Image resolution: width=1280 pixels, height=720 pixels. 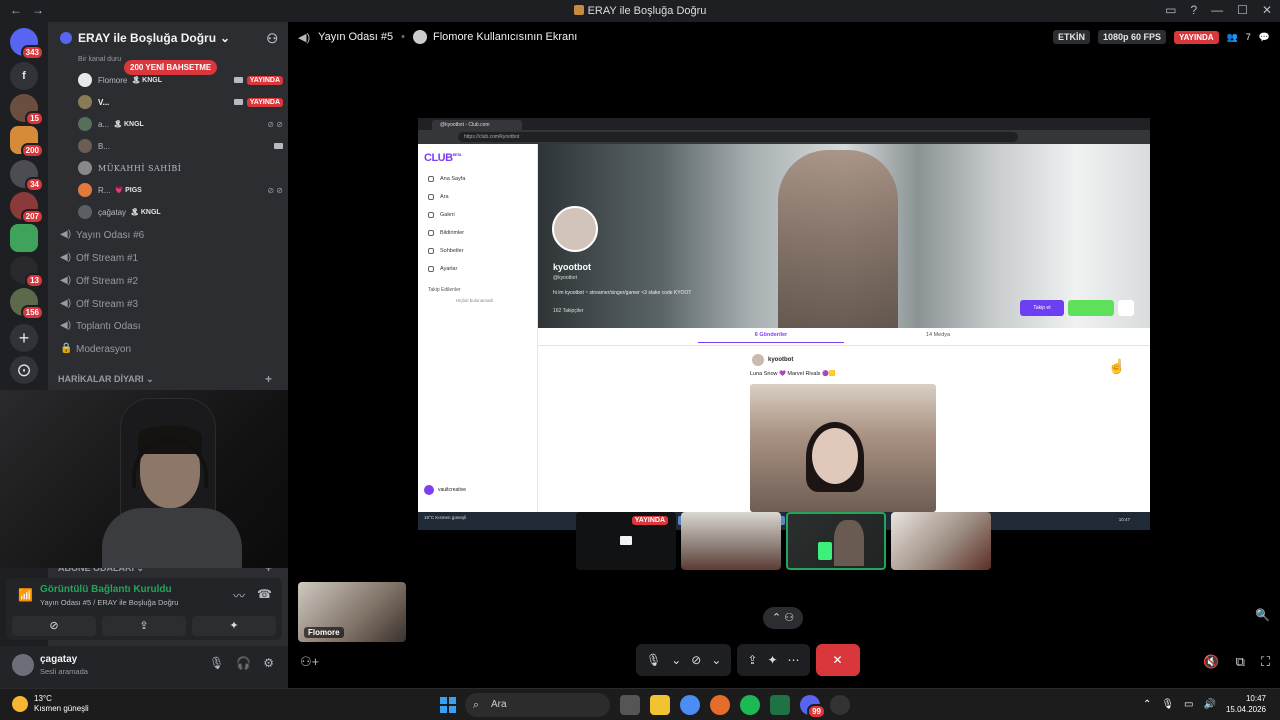 I want to click on weather-widget: 13°C Kısmen güneşli, so click(x=50, y=704).